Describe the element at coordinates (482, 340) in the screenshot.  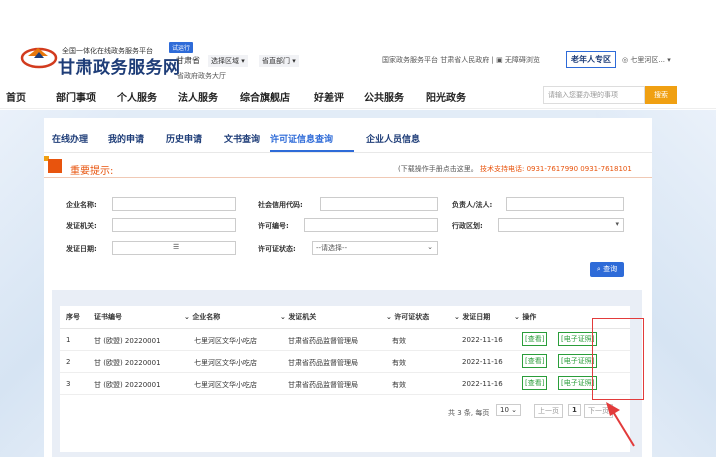
I see `row1-date: 2022-11-16` at that location.